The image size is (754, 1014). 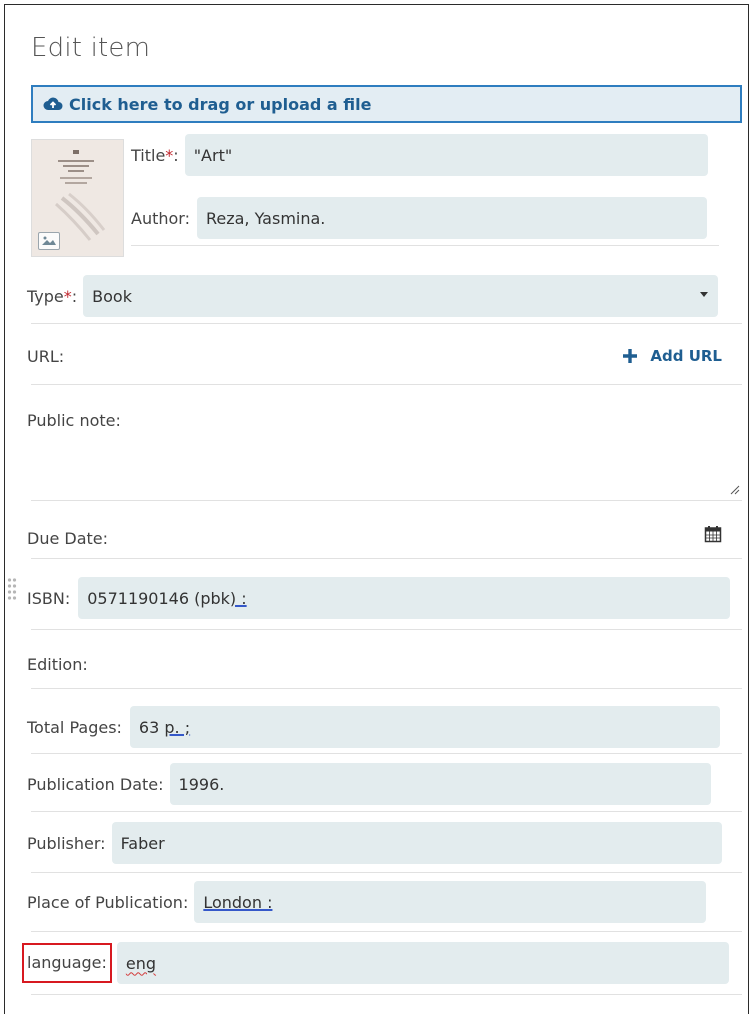 I want to click on language-field: language: eng, so click(x=375, y=963).